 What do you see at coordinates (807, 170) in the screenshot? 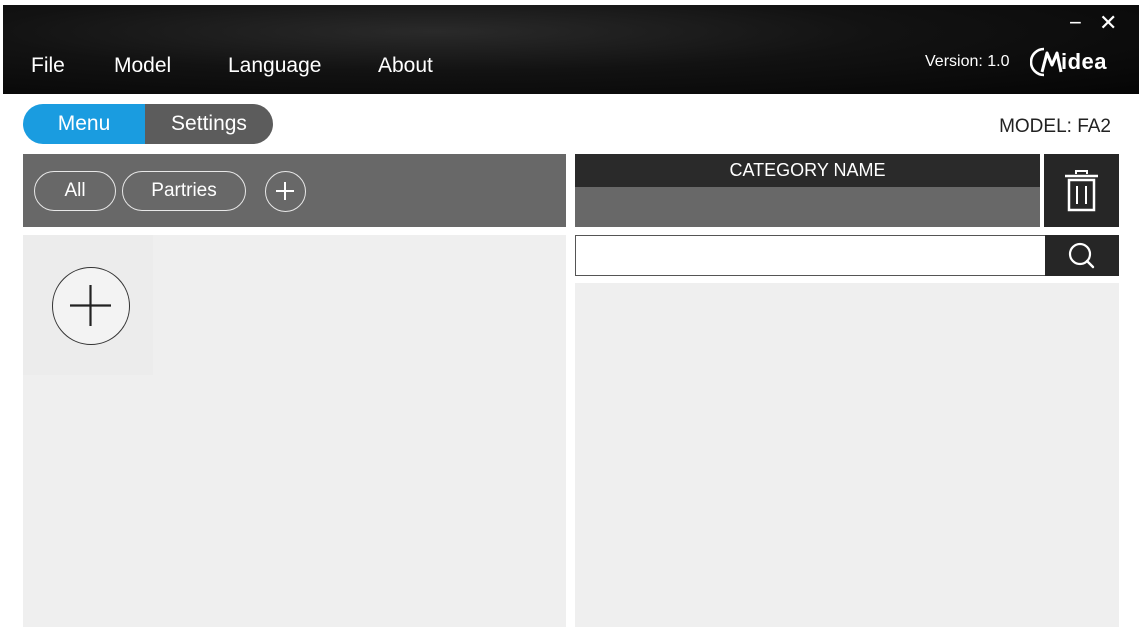
I see `category-name-header: CATEGORY NAME` at bounding box center [807, 170].